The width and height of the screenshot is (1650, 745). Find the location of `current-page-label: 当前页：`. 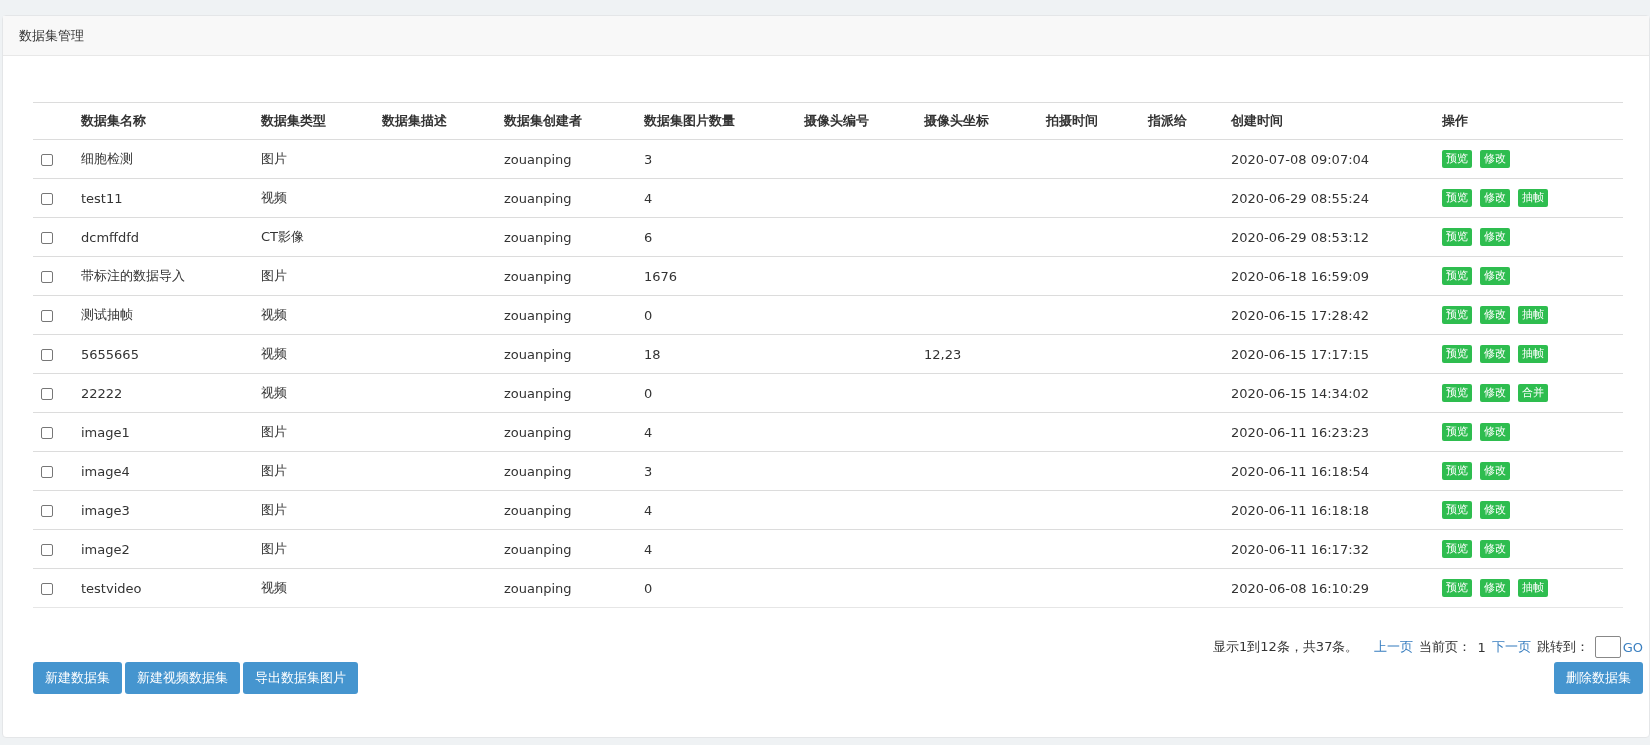

current-page-label: 当前页： is located at coordinates (1445, 647).